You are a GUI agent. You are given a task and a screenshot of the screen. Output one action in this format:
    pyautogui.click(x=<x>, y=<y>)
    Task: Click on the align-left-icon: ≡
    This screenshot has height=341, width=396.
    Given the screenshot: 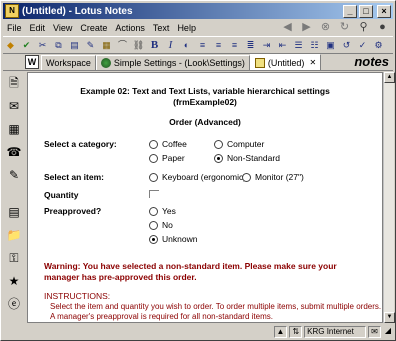 What is the action you would take?
    pyautogui.click(x=202, y=45)
    